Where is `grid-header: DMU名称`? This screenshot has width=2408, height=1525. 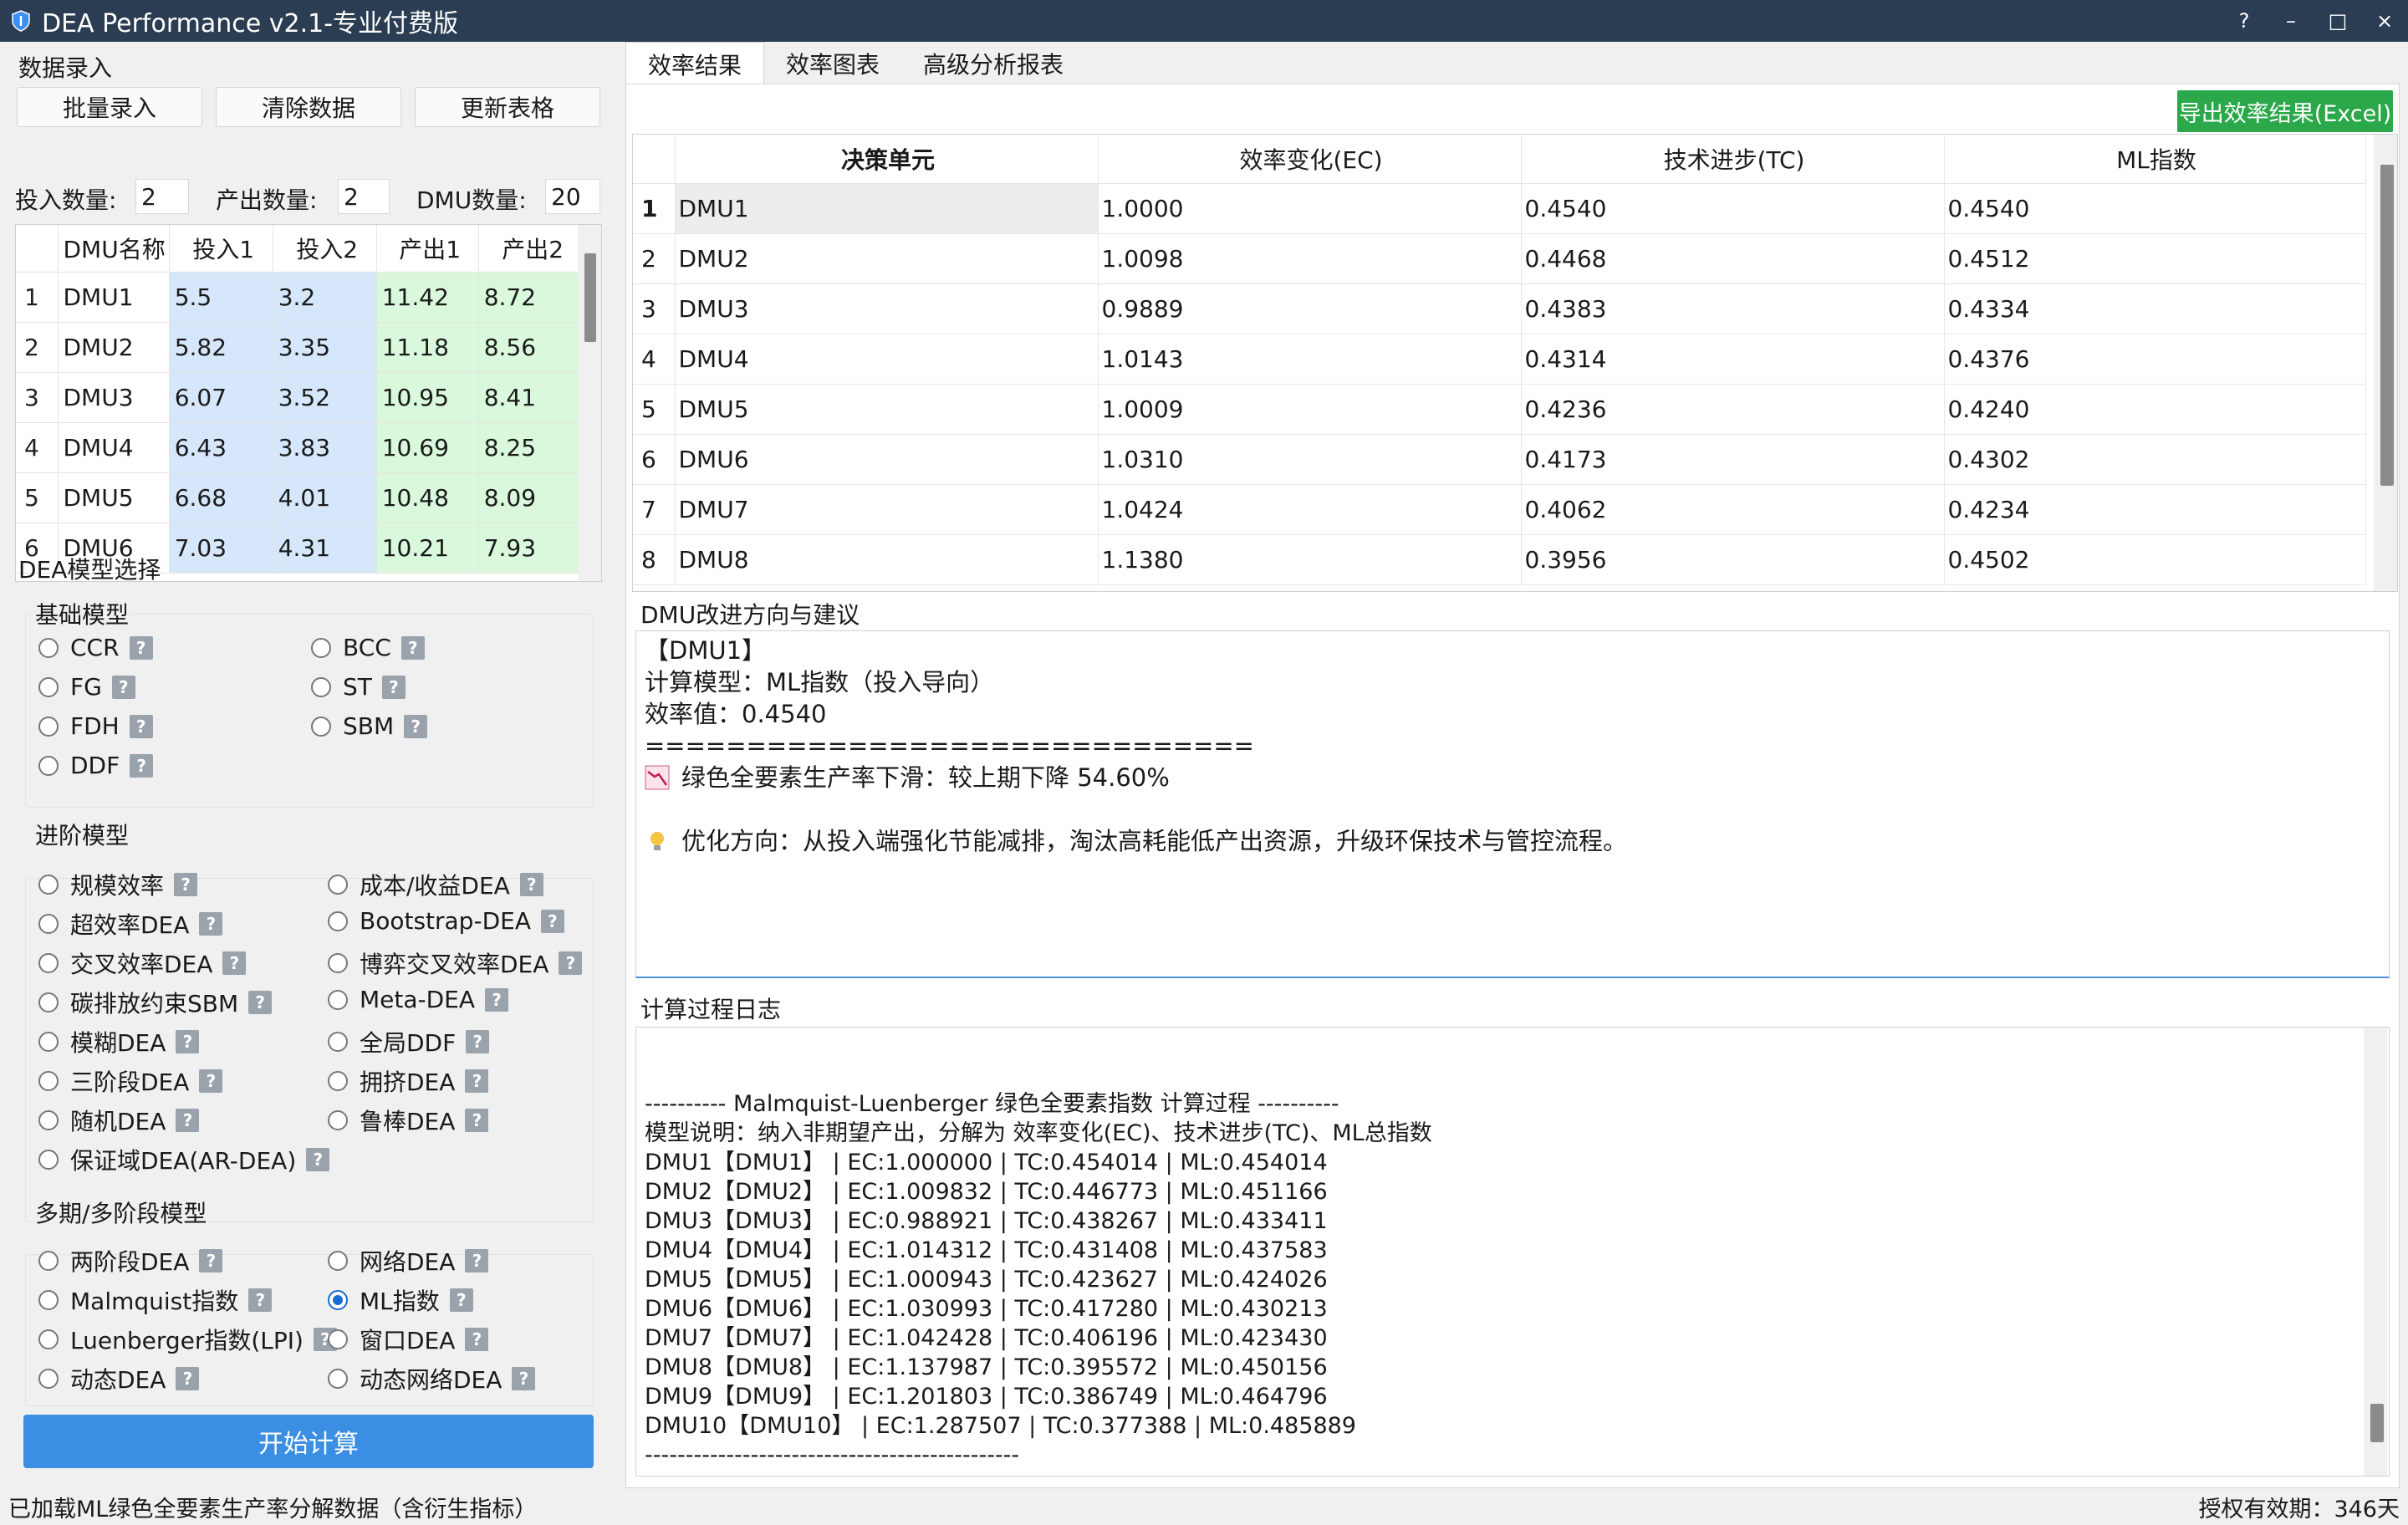 grid-header: DMU名称 is located at coordinates (114, 249).